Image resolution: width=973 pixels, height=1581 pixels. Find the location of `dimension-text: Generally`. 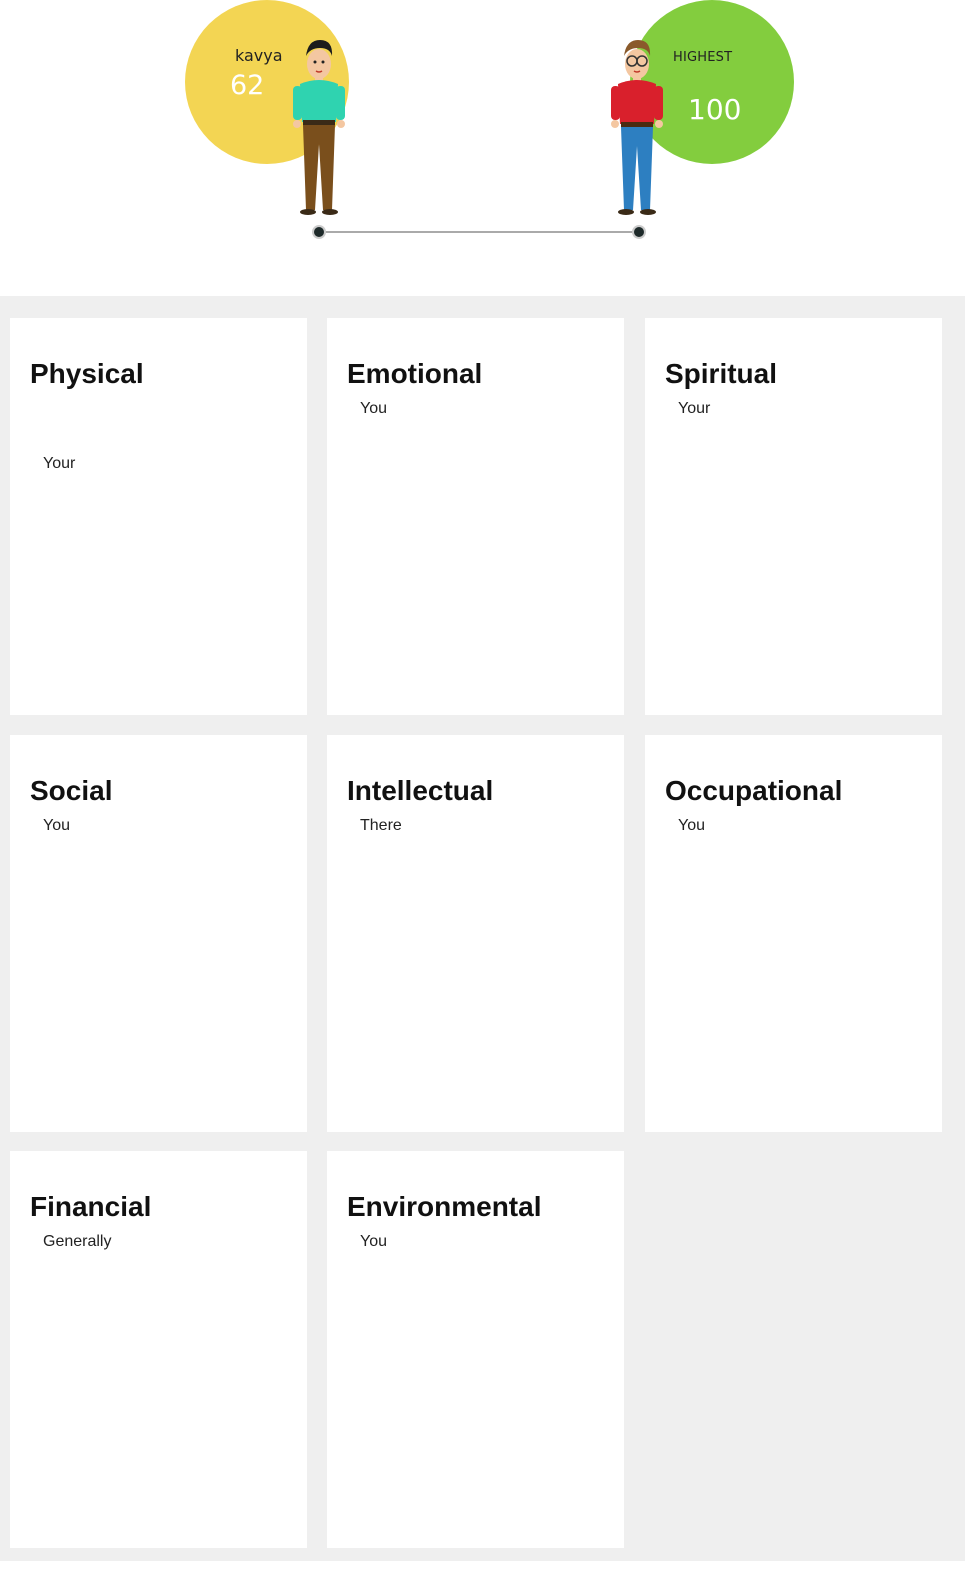

dimension-text: Generally is located at coordinates (77, 1241).